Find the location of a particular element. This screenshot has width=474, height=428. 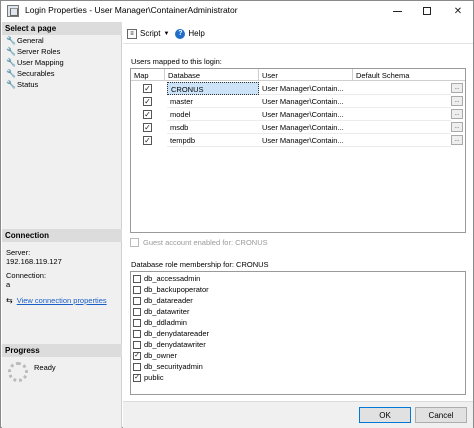

column-header-default-schema: Default Schema is located at coordinates (409, 75).